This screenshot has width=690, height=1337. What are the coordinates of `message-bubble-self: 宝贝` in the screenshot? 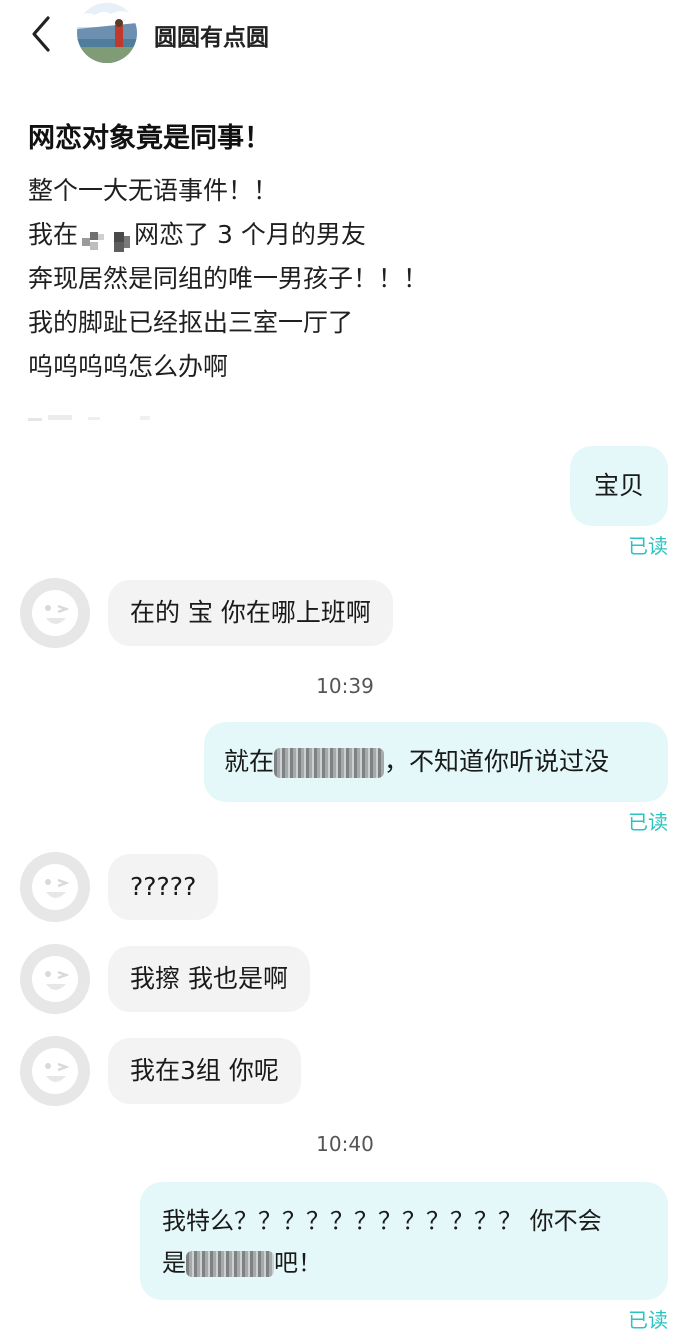 It's located at (619, 486).